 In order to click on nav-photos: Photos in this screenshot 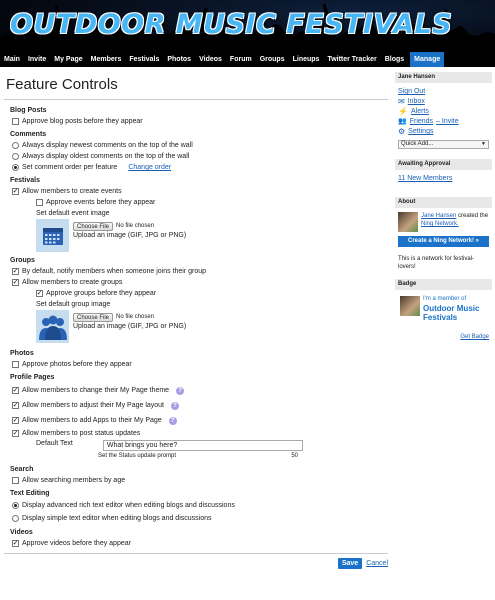, I will do `click(179, 59)`.